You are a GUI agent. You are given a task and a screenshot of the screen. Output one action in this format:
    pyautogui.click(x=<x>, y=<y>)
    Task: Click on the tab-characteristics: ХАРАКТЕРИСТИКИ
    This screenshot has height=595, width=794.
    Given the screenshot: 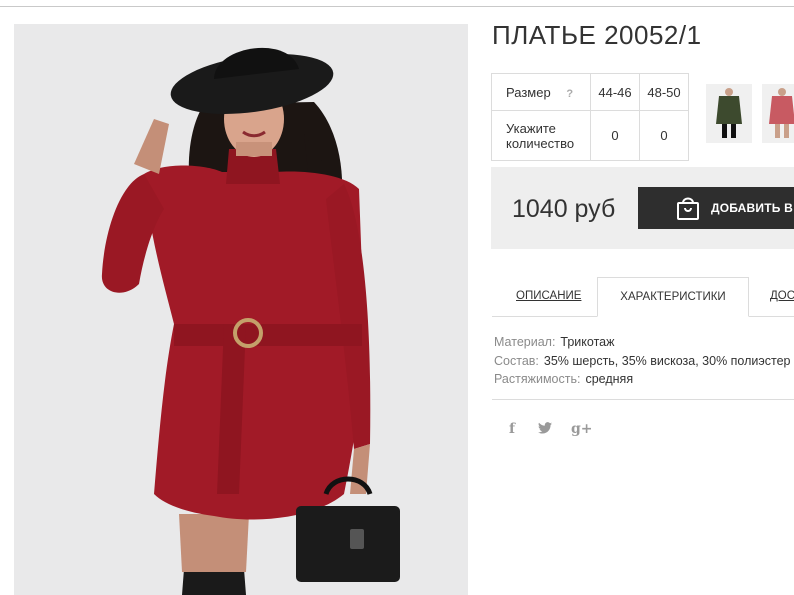 What is the action you would take?
    pyautogui.click(x=673, y=297)
    